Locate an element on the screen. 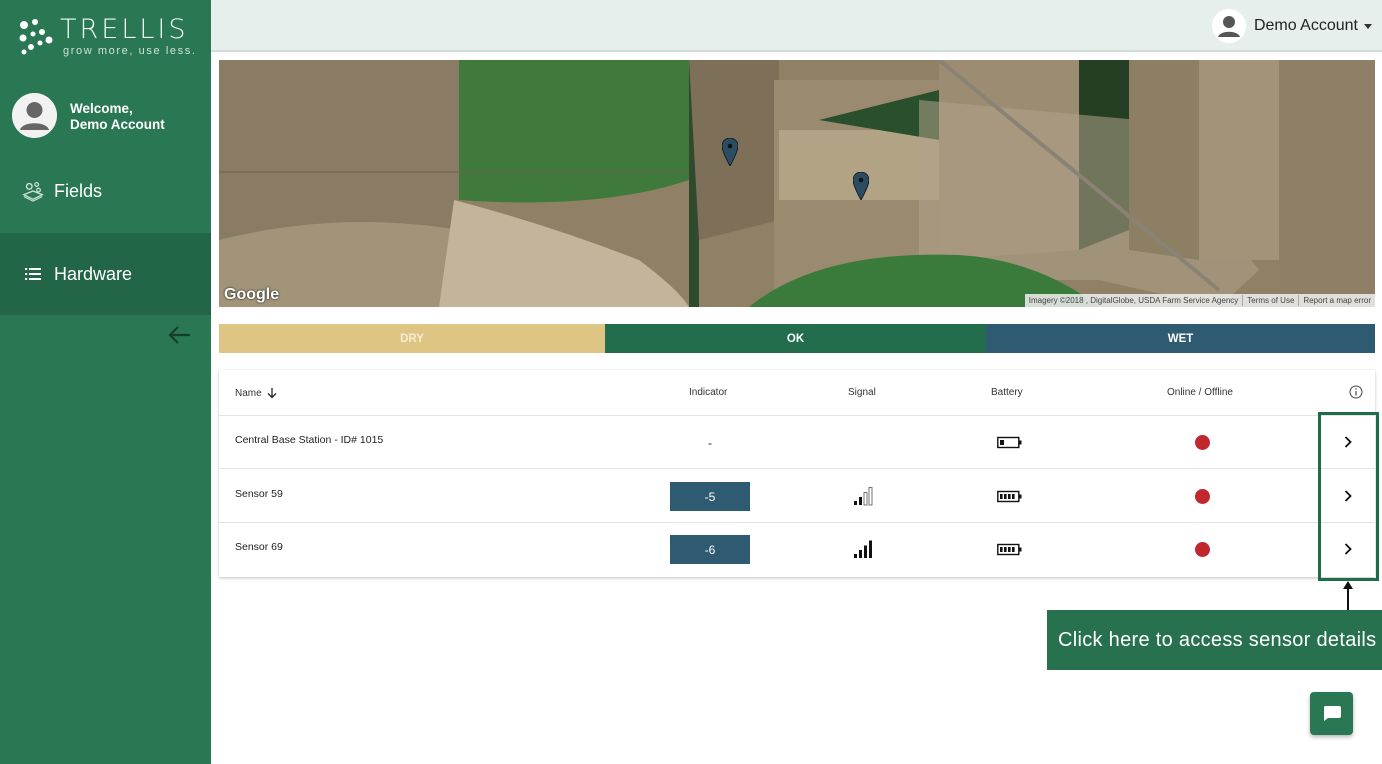  table-row: Sensor 69 -6 is located at coordinates (797, 549).